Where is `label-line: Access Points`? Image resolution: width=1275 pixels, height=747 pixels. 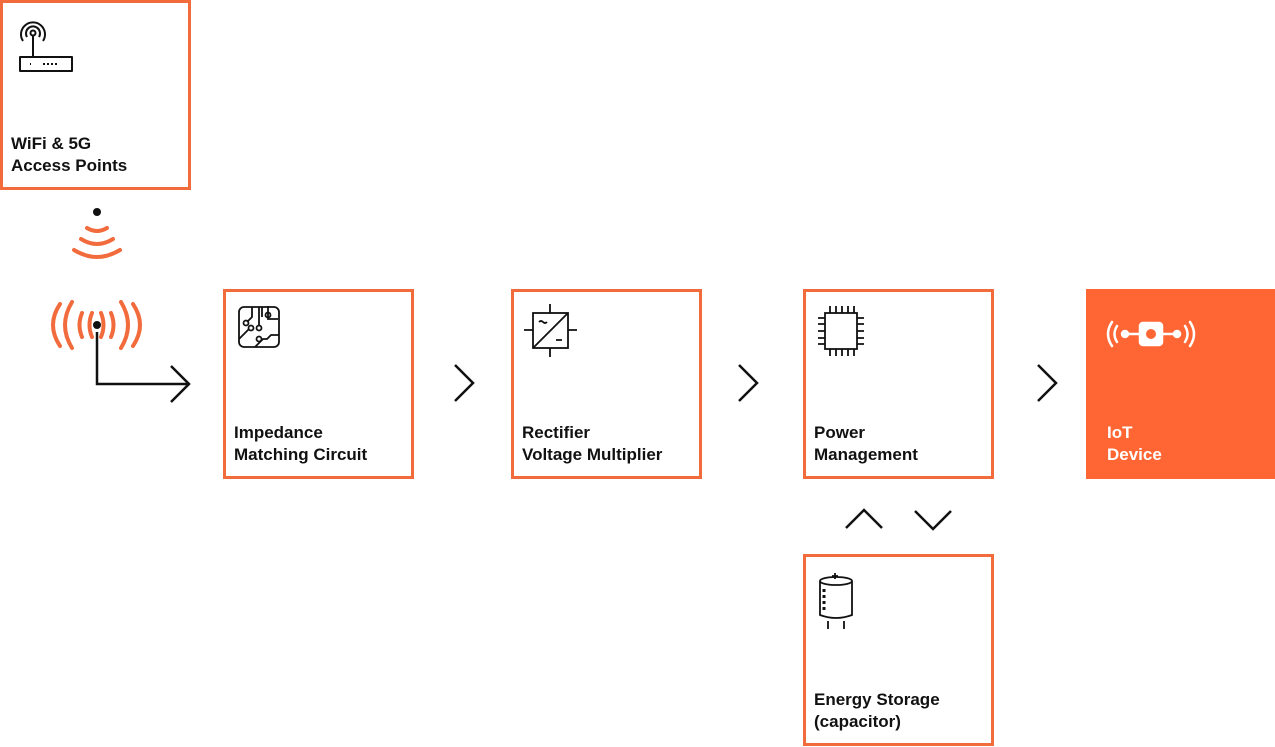 label-line: Access Points is located at coordinates (69, 165).